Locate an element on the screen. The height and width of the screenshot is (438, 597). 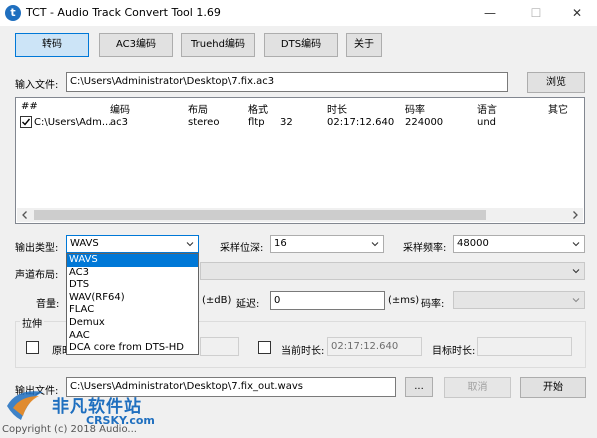
track-language: und is located at coordinates (487, 122).